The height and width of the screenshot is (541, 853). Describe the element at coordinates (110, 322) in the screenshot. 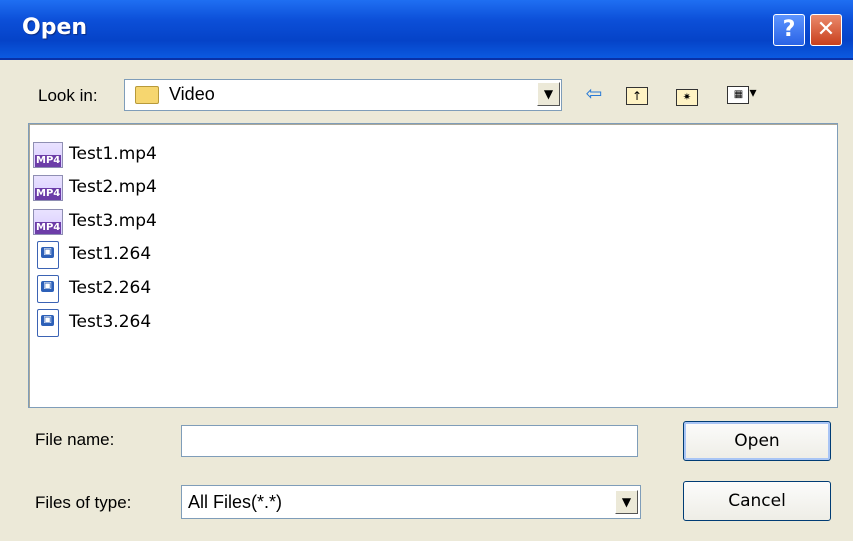

I see `file-name: Test3.264` at that location.